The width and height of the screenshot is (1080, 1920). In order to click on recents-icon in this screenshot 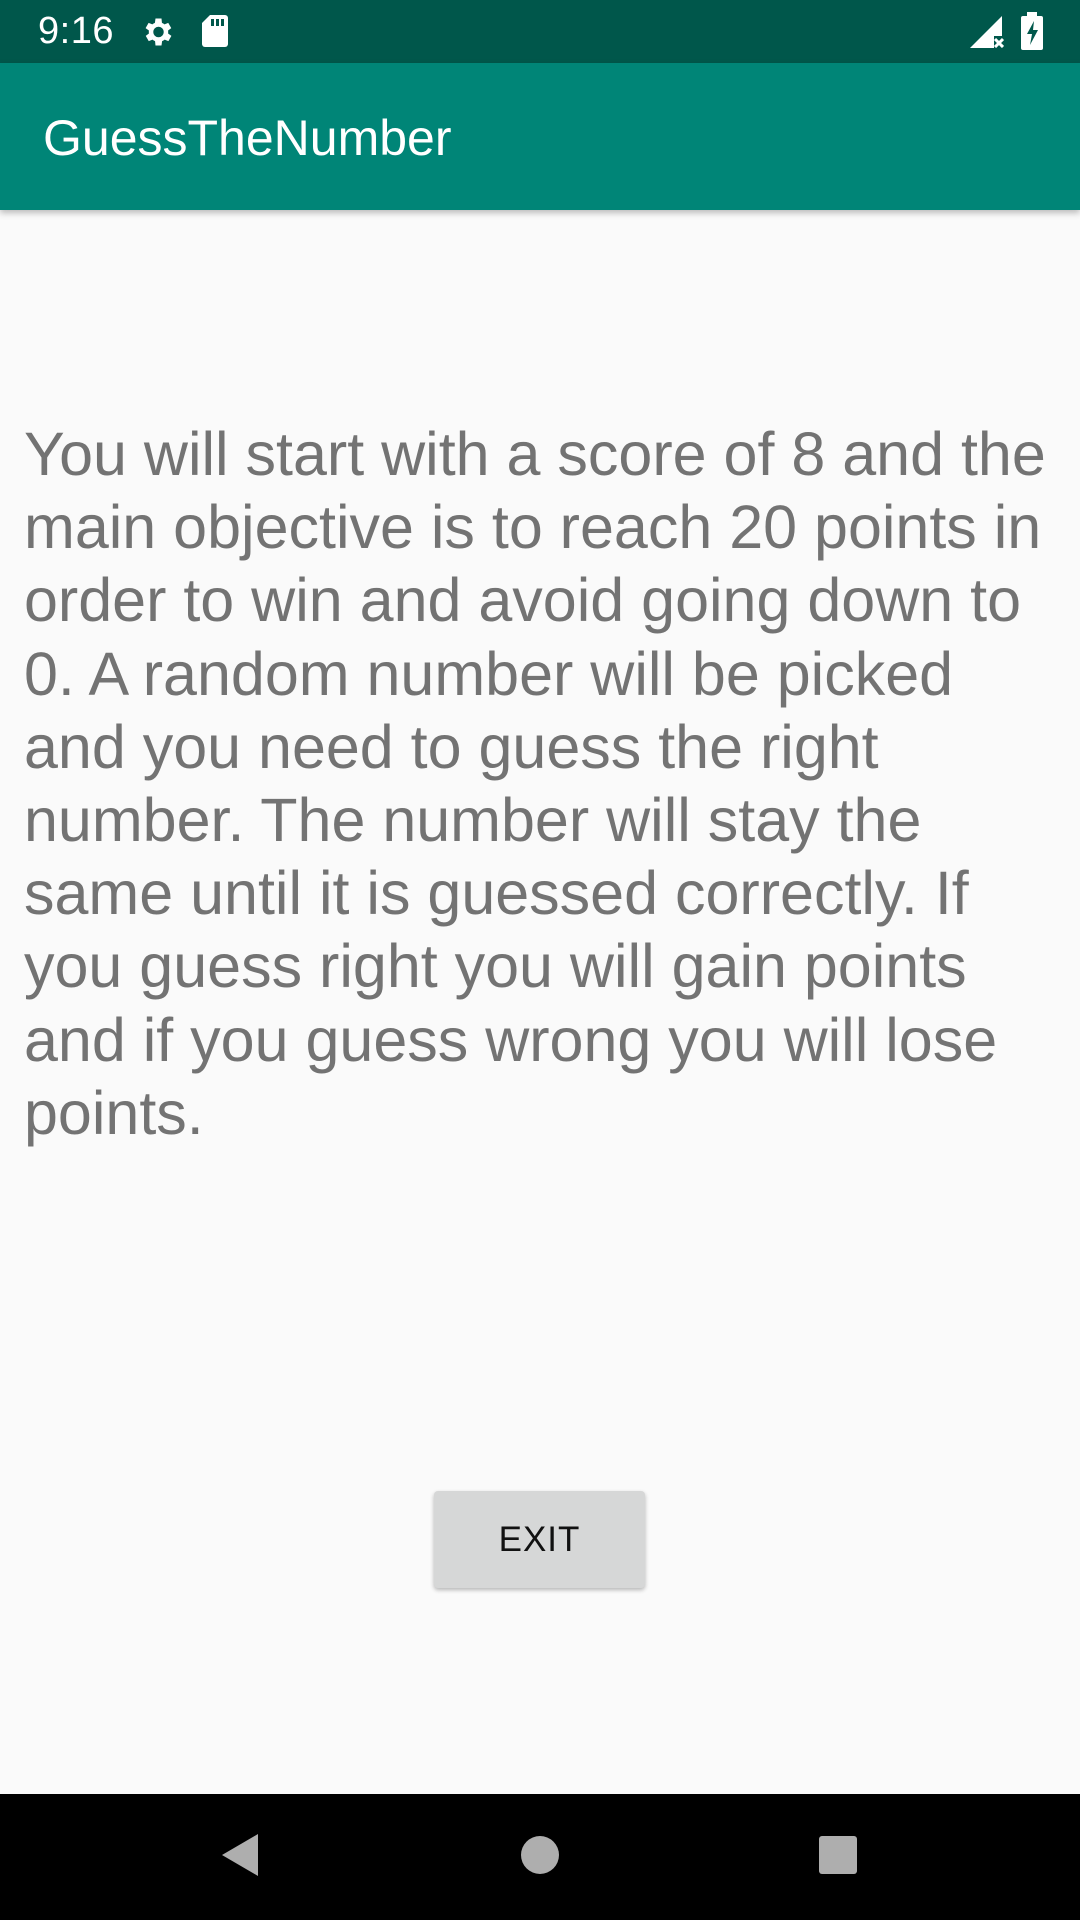, I will do `click(838, 1857)`.